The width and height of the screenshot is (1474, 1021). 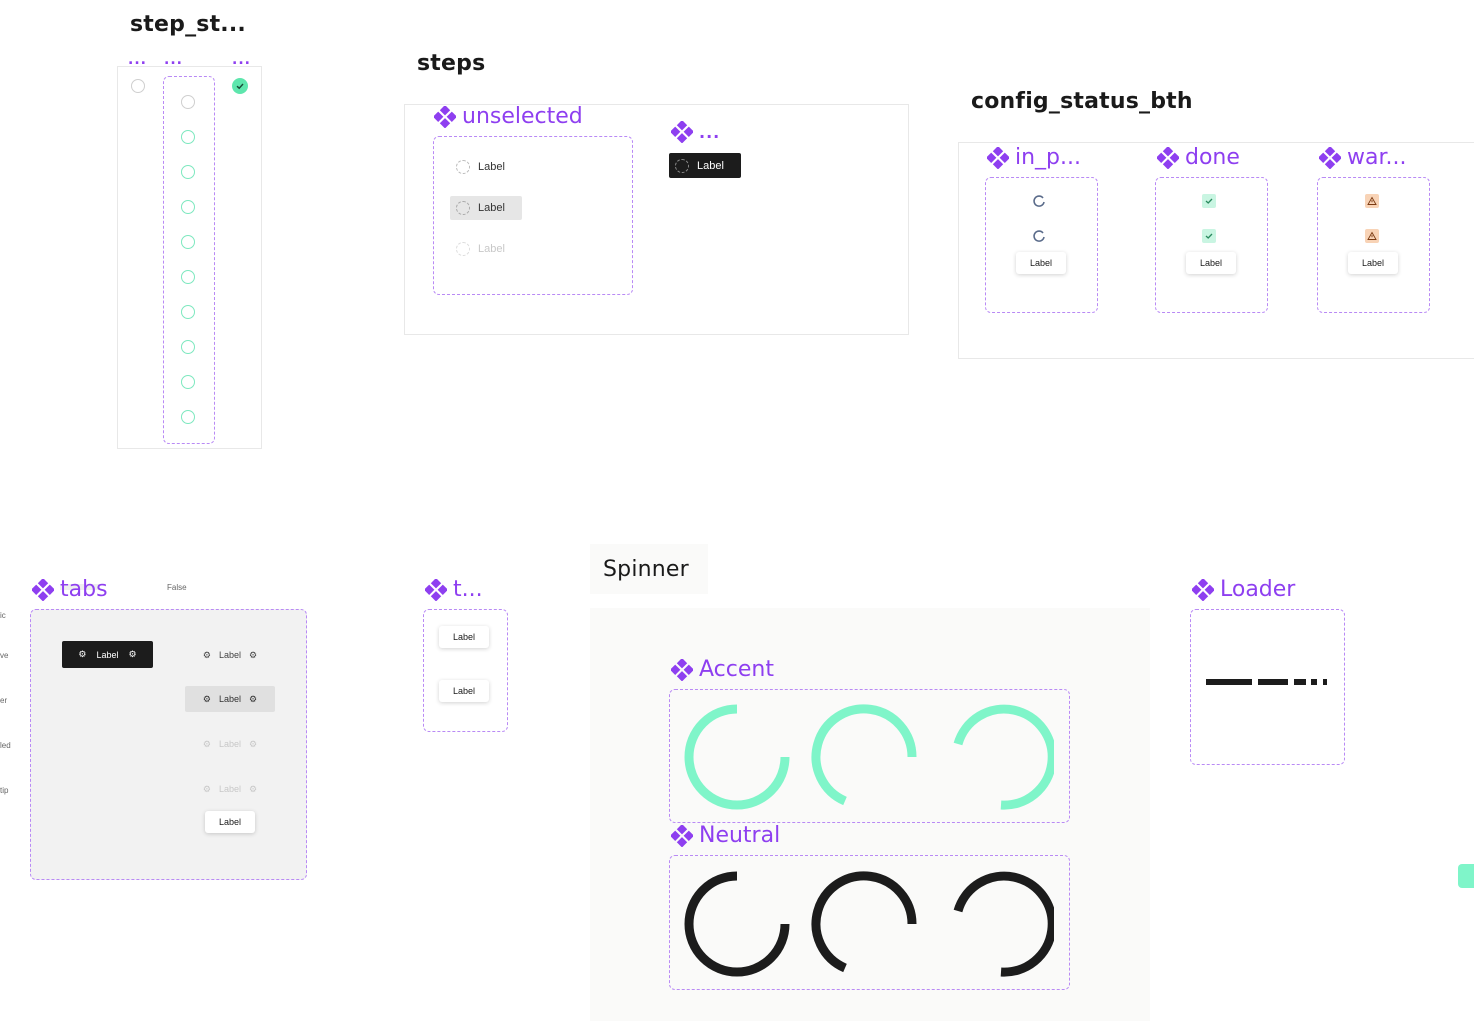 What do you see at coordinates (1212, 157) in the screenshot?
I see `variant-label: done` at bounding box center [1212, 157].